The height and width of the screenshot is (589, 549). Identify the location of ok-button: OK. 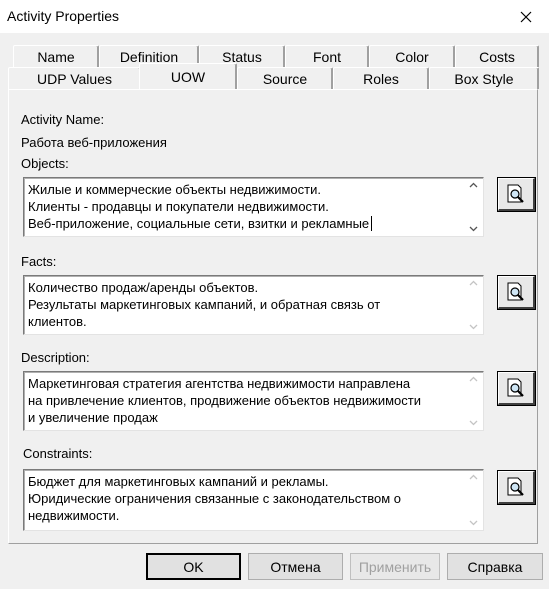
(193, 566).